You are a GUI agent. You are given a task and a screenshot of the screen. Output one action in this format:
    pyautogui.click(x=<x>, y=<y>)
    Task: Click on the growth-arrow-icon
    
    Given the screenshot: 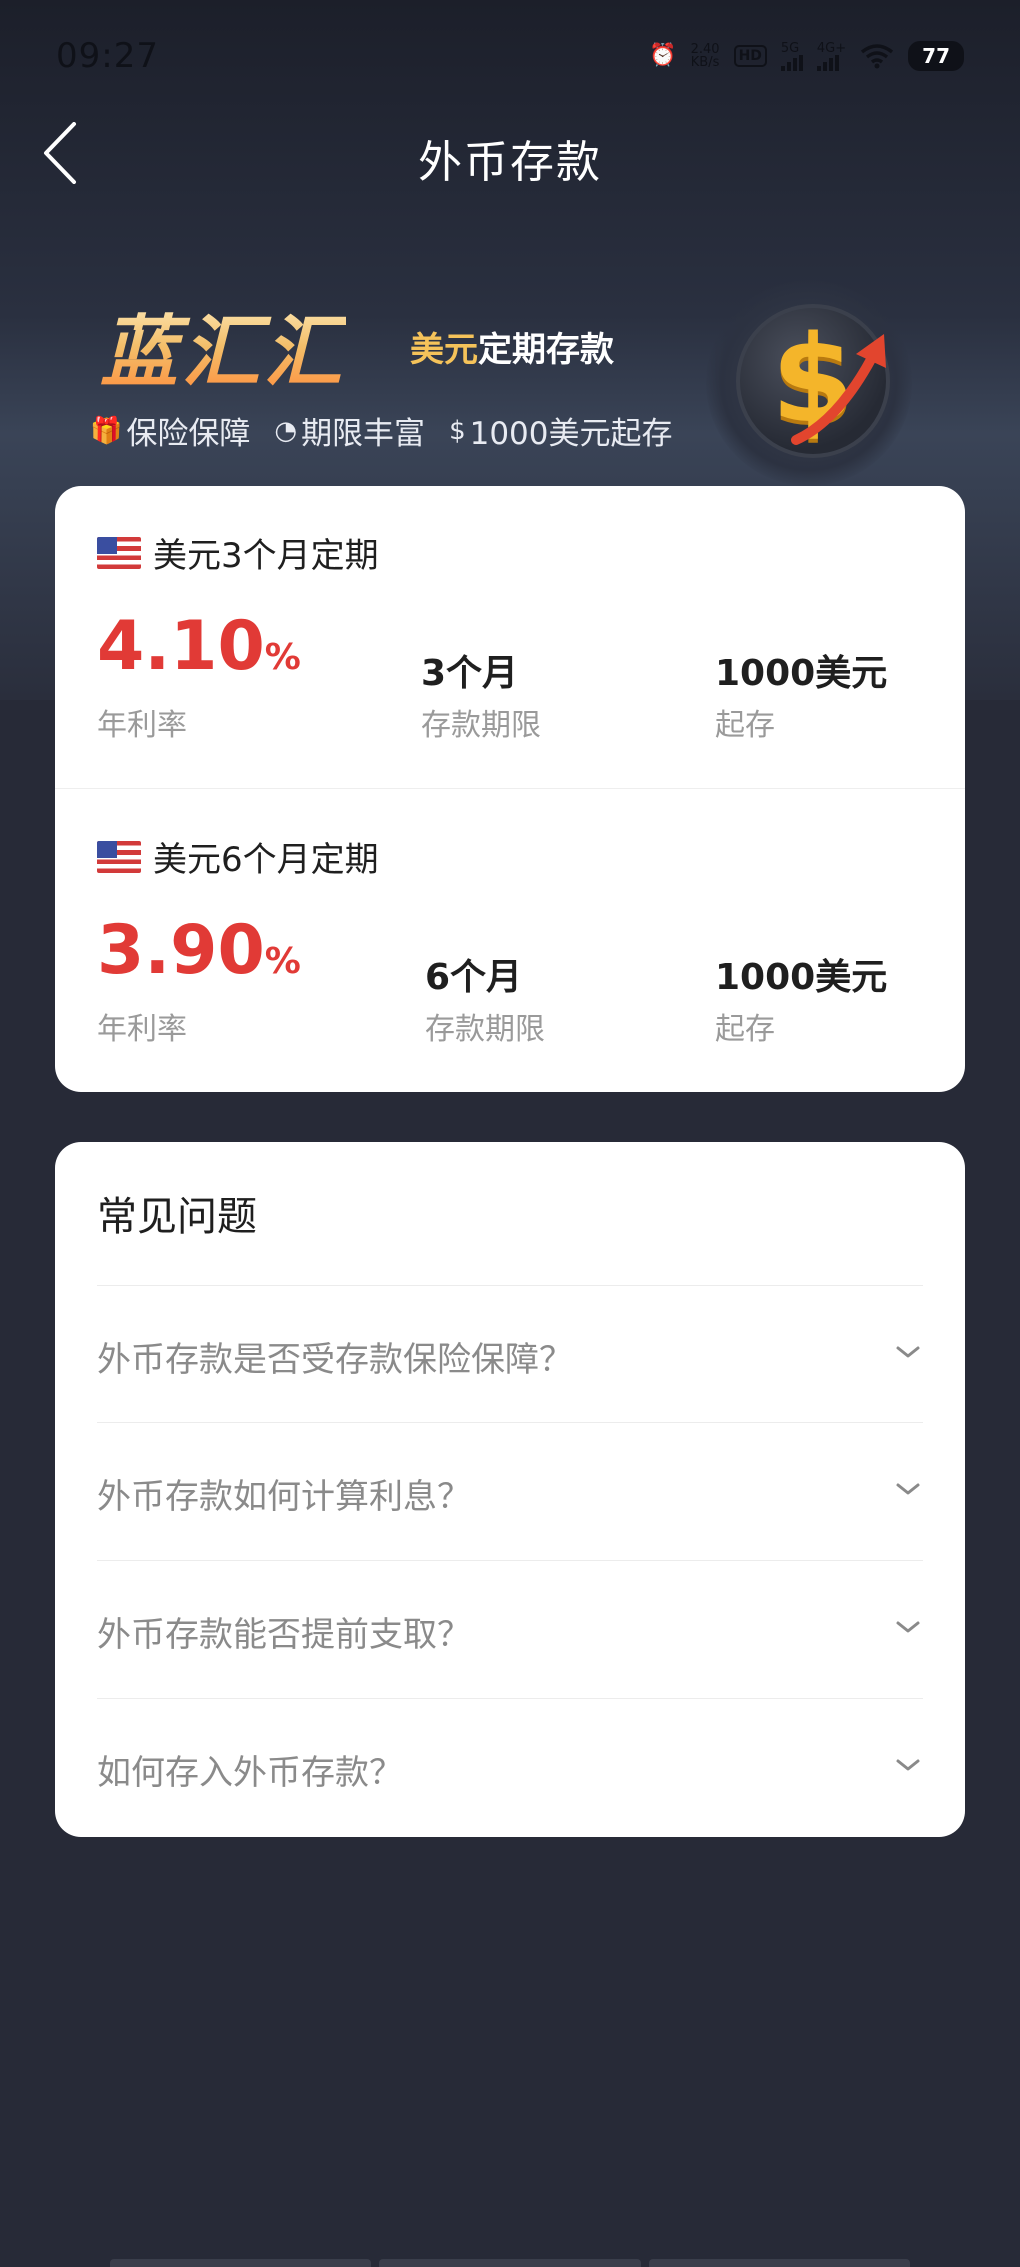 What is the action you would take?
    pyautogui.click(x=838, y=389)
    